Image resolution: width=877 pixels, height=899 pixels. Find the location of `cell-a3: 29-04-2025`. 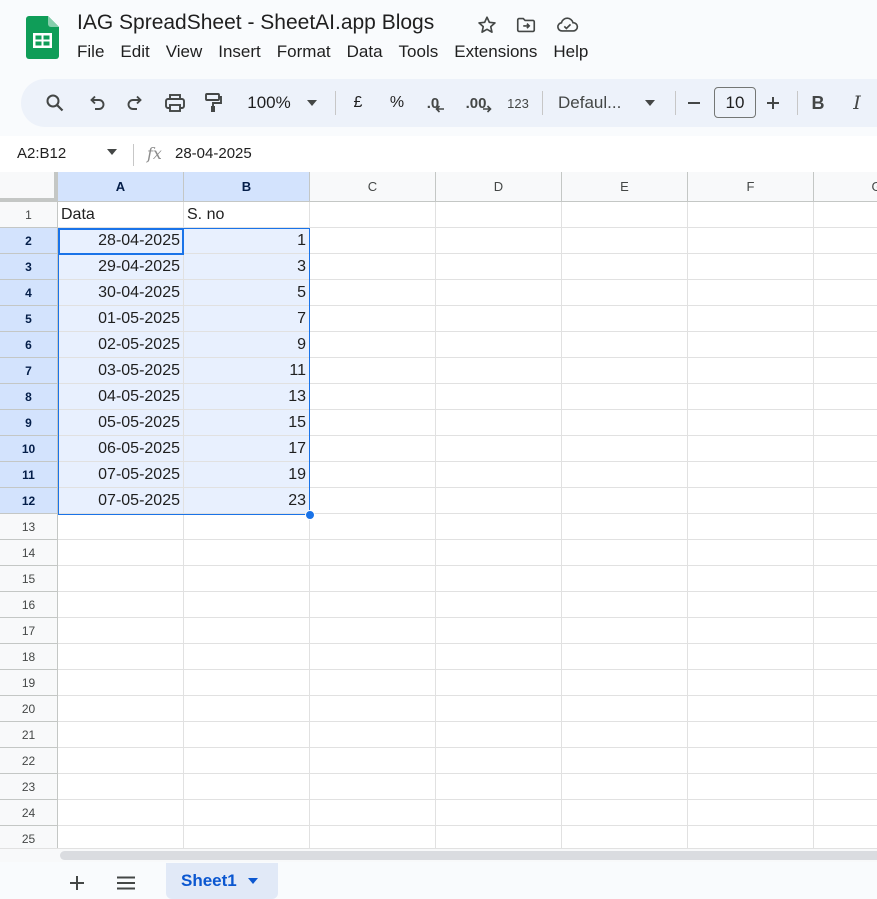

cell-a3: 29-04-2025 is located at coordinates (121, 267).